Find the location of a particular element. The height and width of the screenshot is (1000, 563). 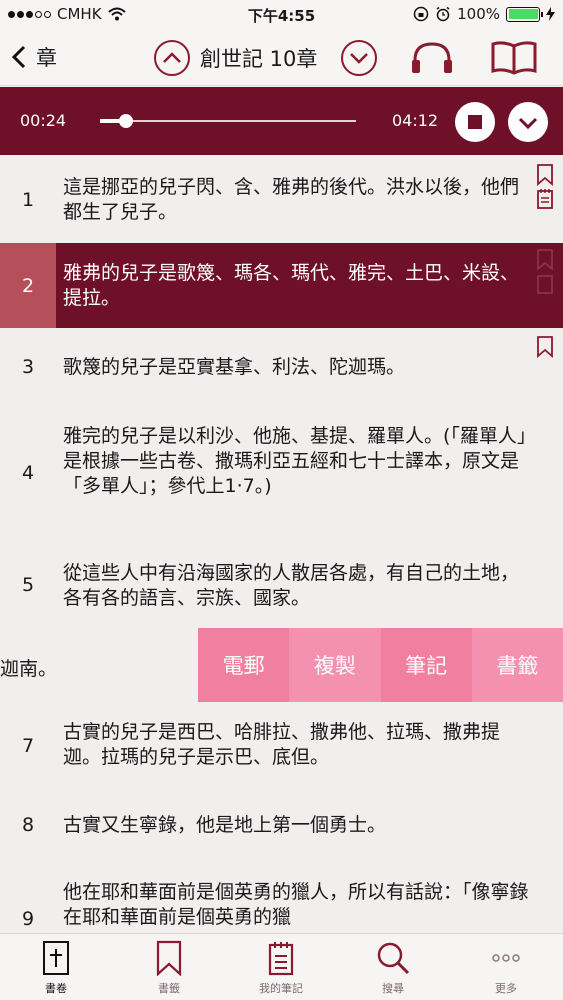

audio-progress-track is located at coordinates (228, 121).